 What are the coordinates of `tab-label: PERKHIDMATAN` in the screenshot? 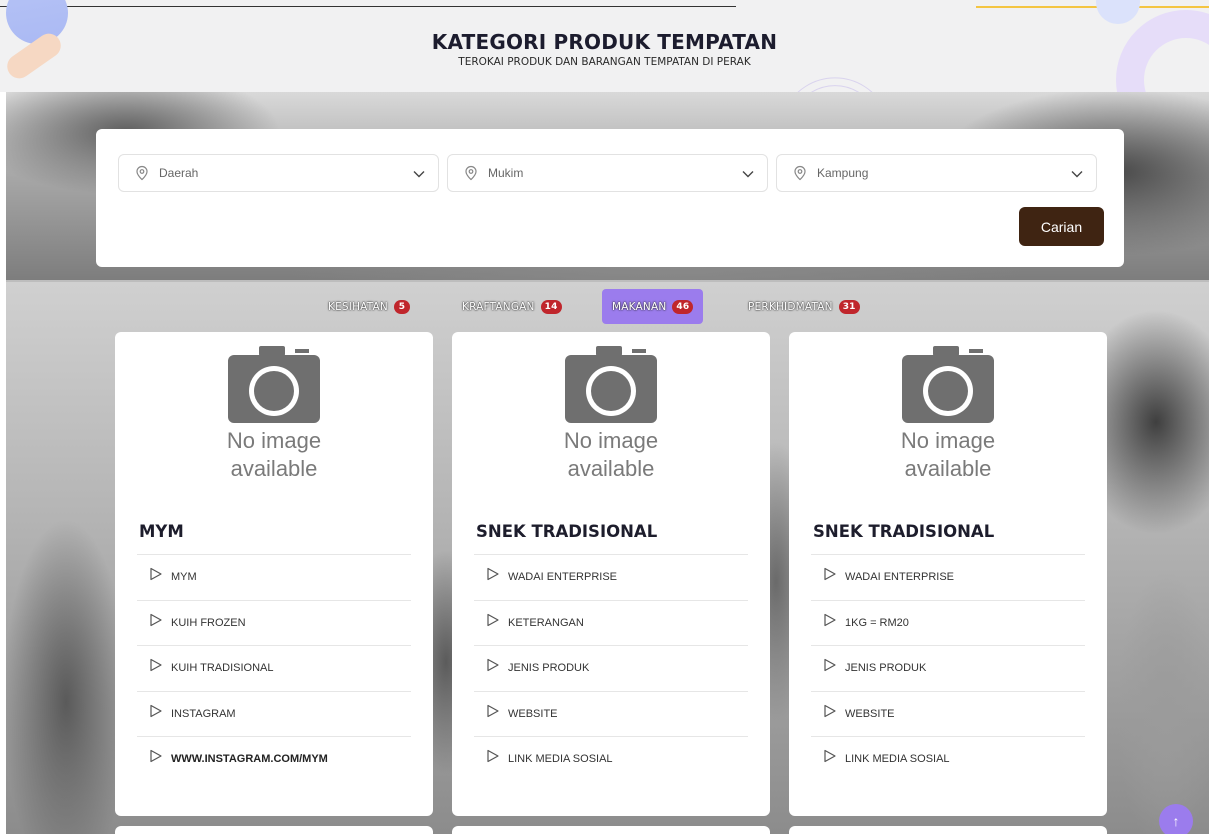 It's located at (790, 306).